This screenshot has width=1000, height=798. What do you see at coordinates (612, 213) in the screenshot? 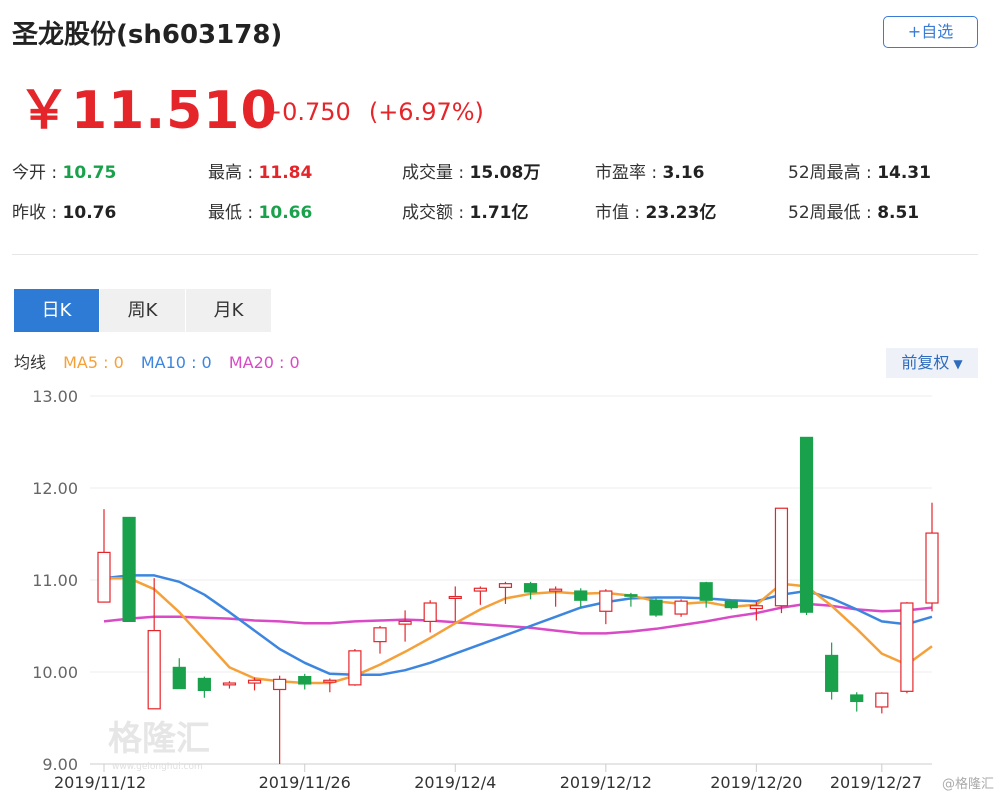
I see `stat-label: 市值` at bounding box center [612, 213].